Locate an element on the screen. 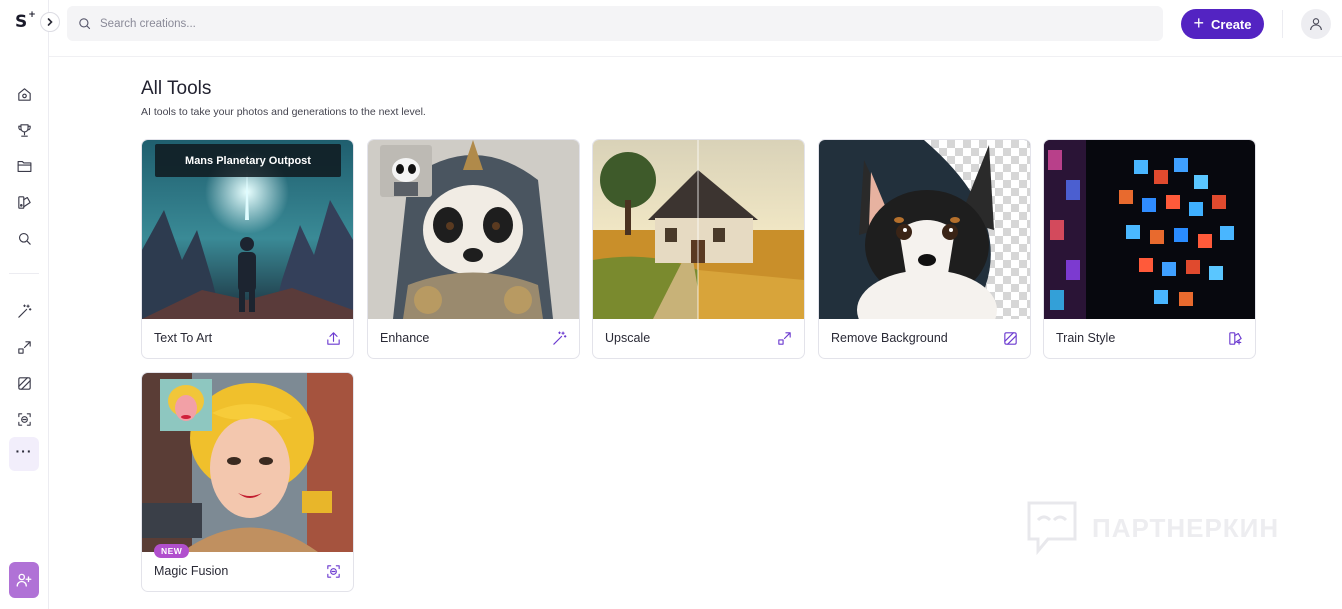 The width and height of the screenshot is (1342, 609). watermark-logo-icon is located at coordinates (1052, 528).